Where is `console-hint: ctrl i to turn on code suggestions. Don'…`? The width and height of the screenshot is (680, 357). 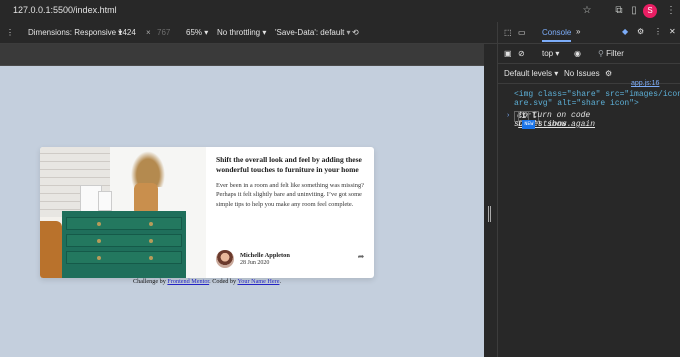 console-hint: ctrl i to turn on code suggestions. Don'… is located at coordinates (554, 120).